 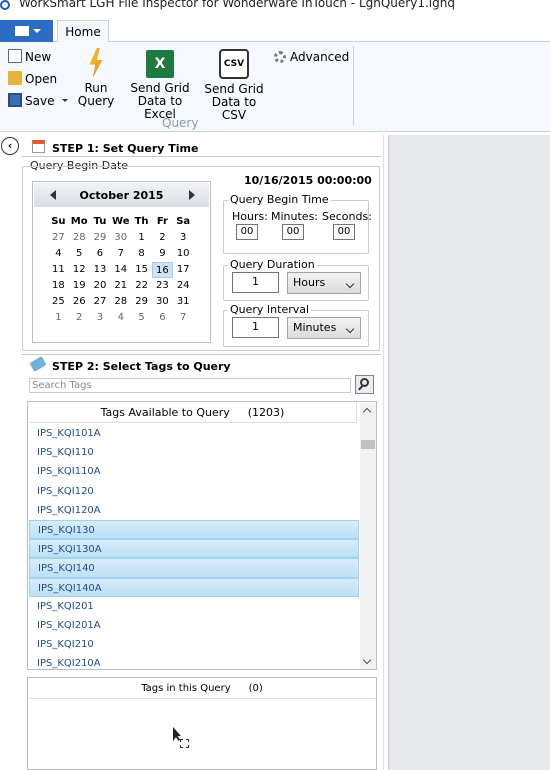 What do you see at coordinates (31, 101) in the screenshot?
I see `save-button: Save` at bounding box center [31, 101].